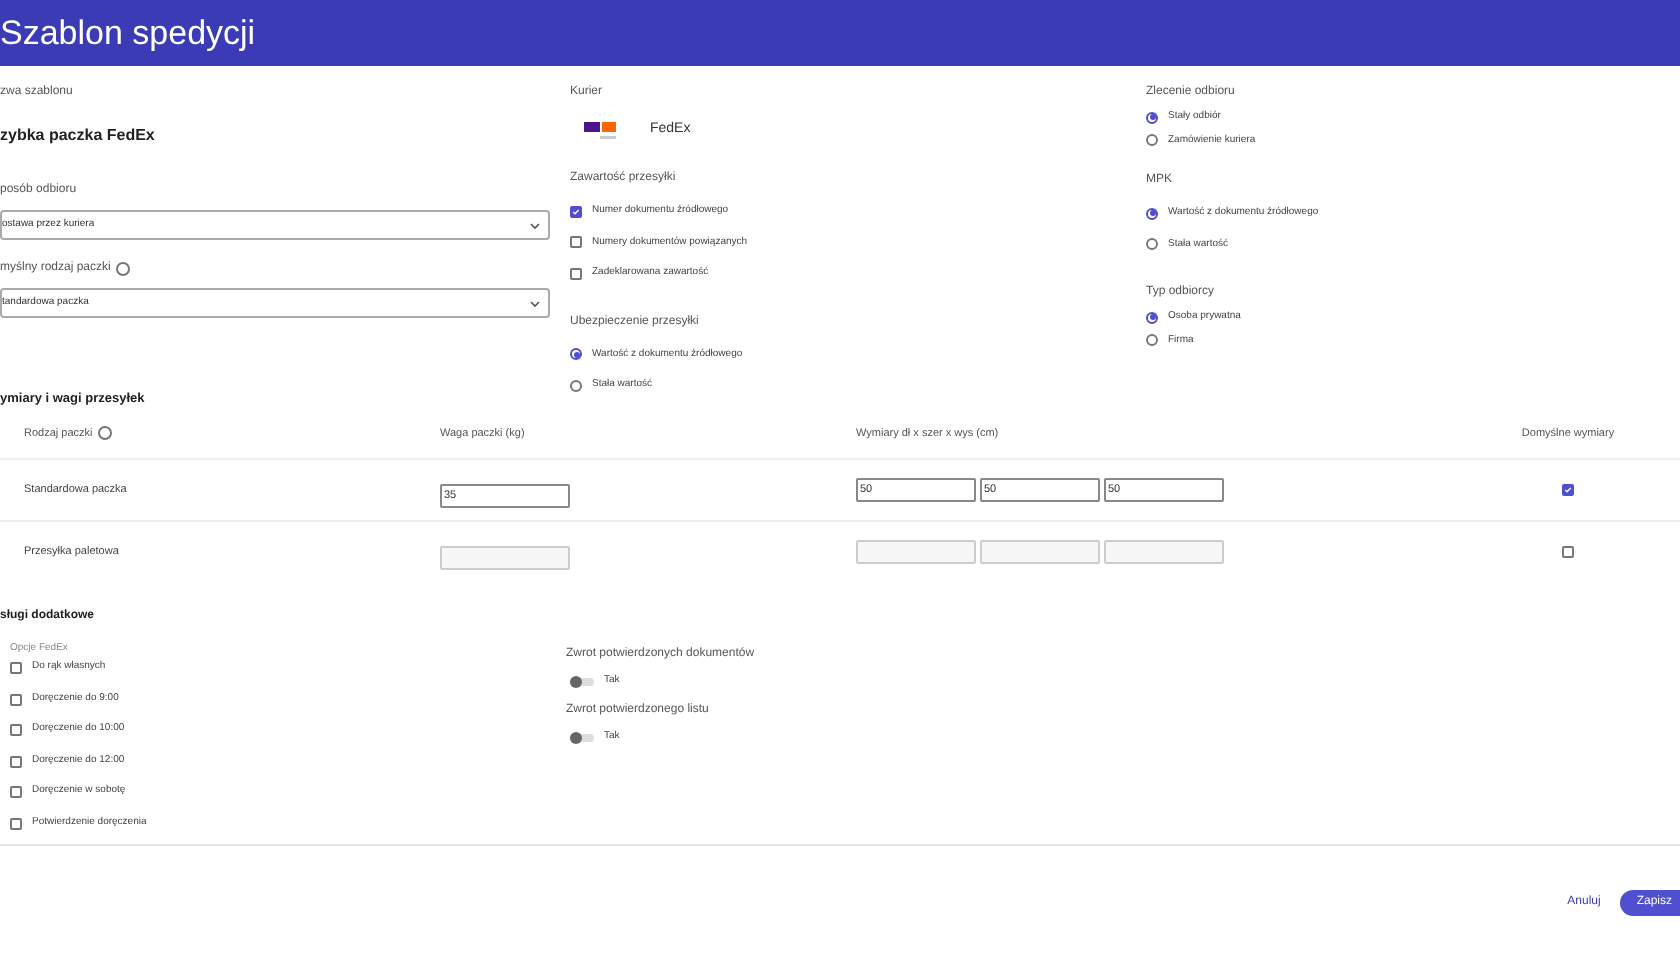  I want to click on template-name: zybka paczka FedEx, so click(78, 136).